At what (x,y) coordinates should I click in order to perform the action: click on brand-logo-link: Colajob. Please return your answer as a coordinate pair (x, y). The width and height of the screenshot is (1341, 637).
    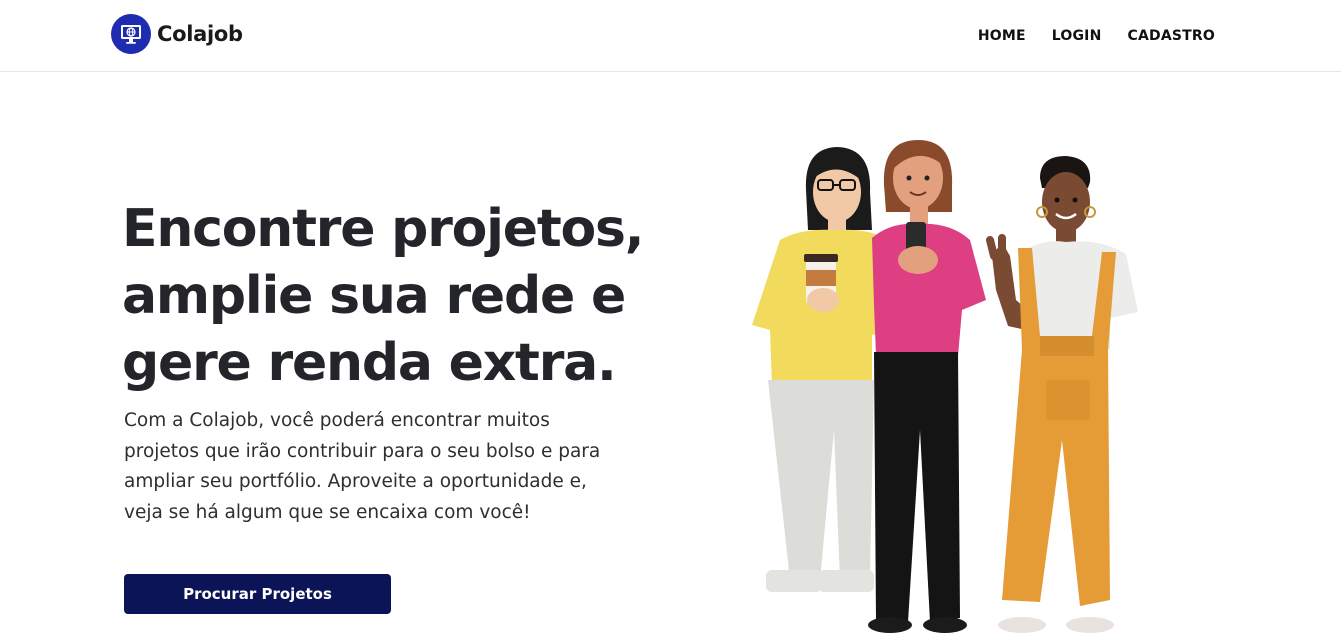
    Looking at the image, I should click on (177, 34).